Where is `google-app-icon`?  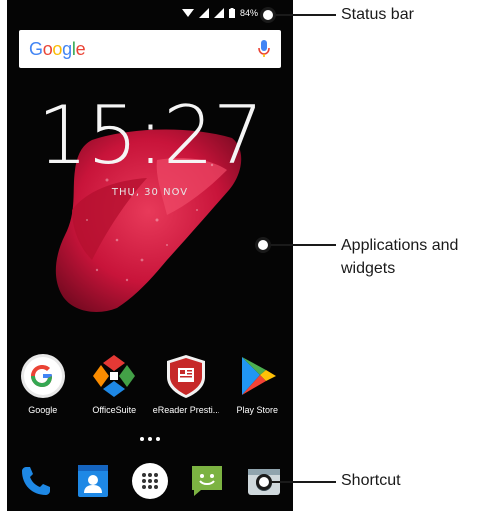 google-app-icon is located at coordinates (43, 376).